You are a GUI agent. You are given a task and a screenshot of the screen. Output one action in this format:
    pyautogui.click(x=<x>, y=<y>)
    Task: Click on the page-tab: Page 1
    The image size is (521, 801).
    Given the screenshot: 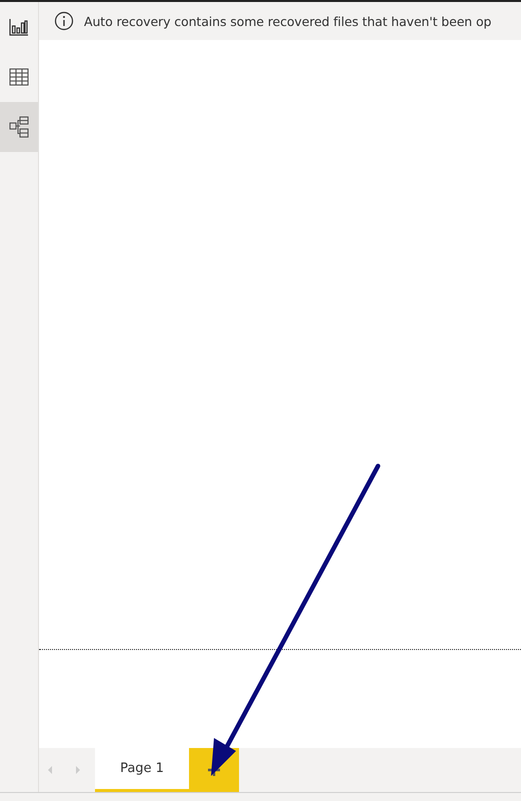 What is the action you would take?
    pyautogui.click(x=142, y=770)
    